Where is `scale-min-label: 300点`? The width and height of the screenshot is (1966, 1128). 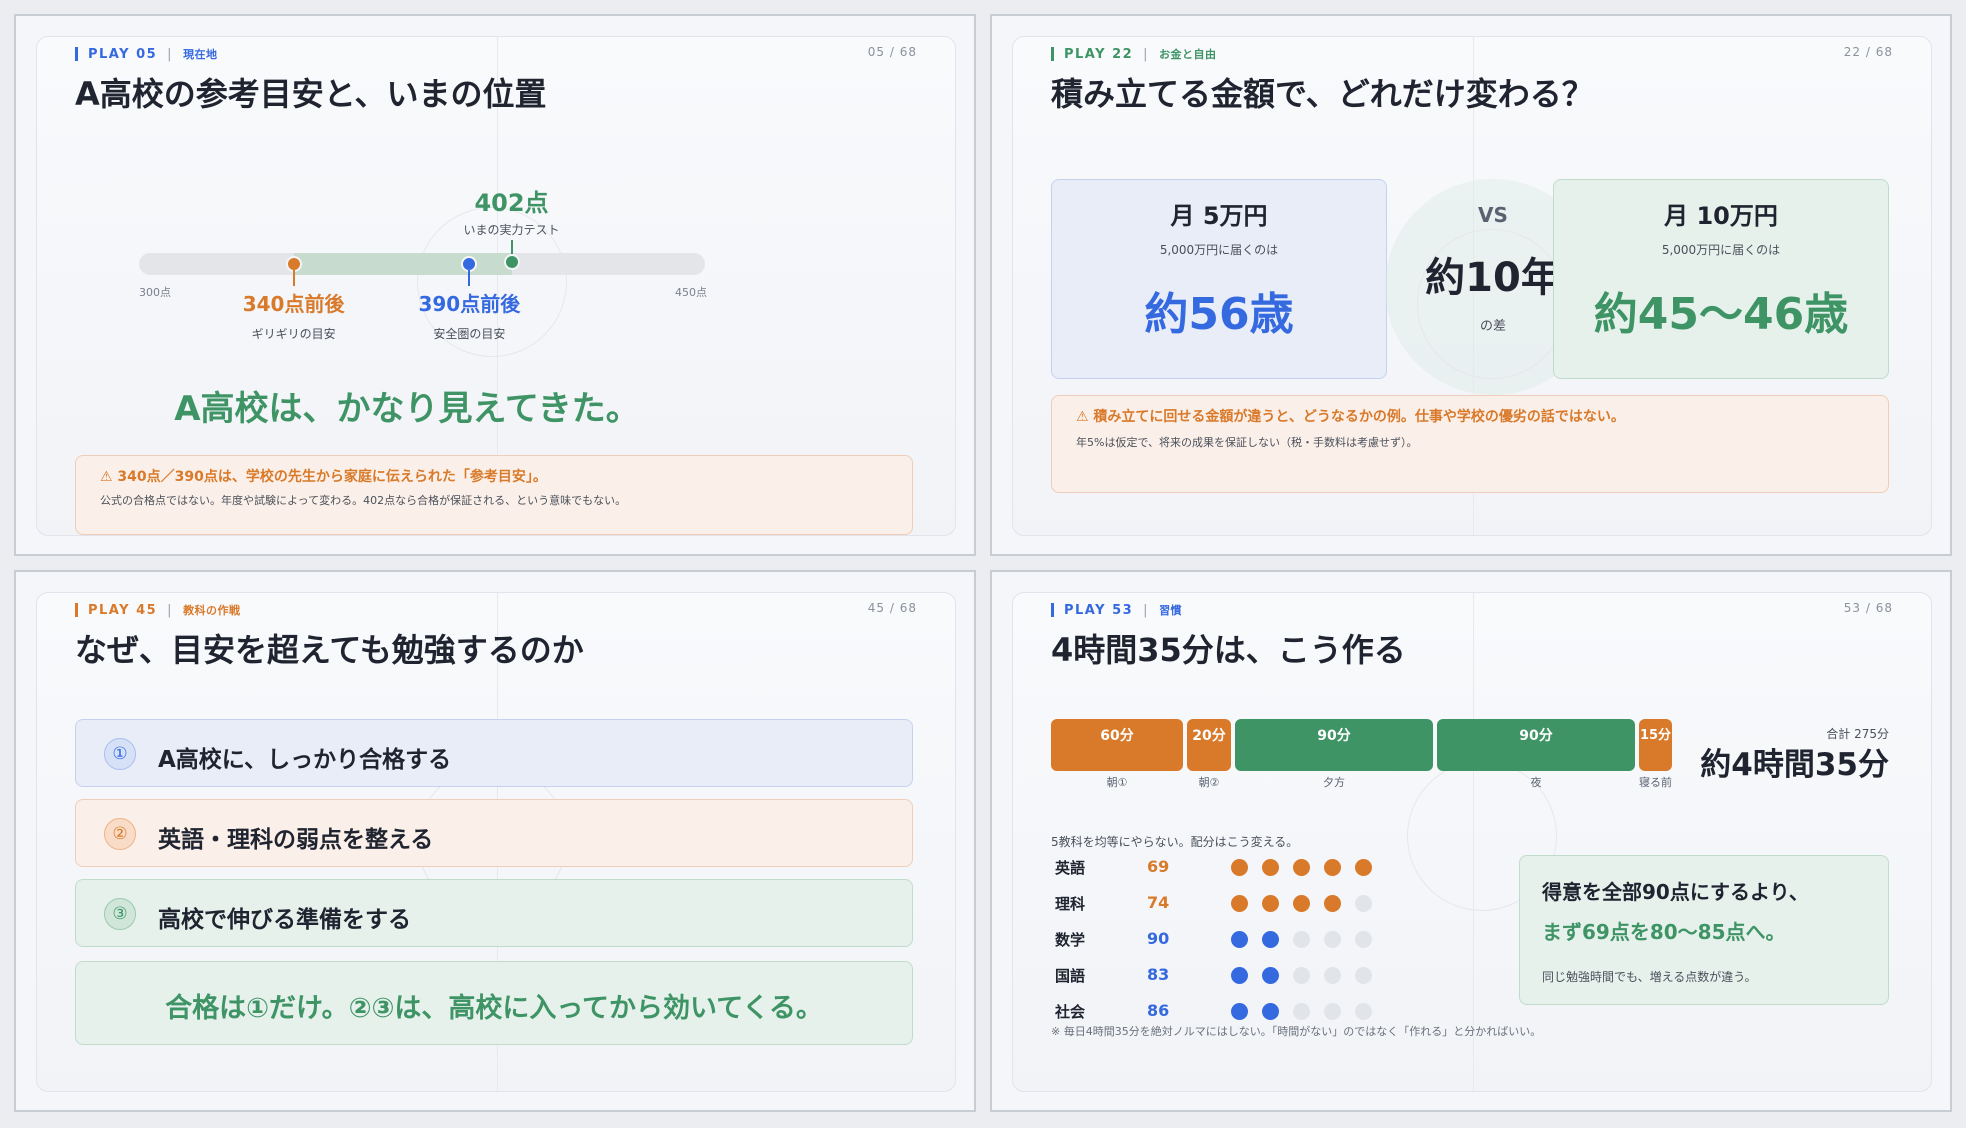 scale-min-label: 300点 is located at coordinates (155, 292).